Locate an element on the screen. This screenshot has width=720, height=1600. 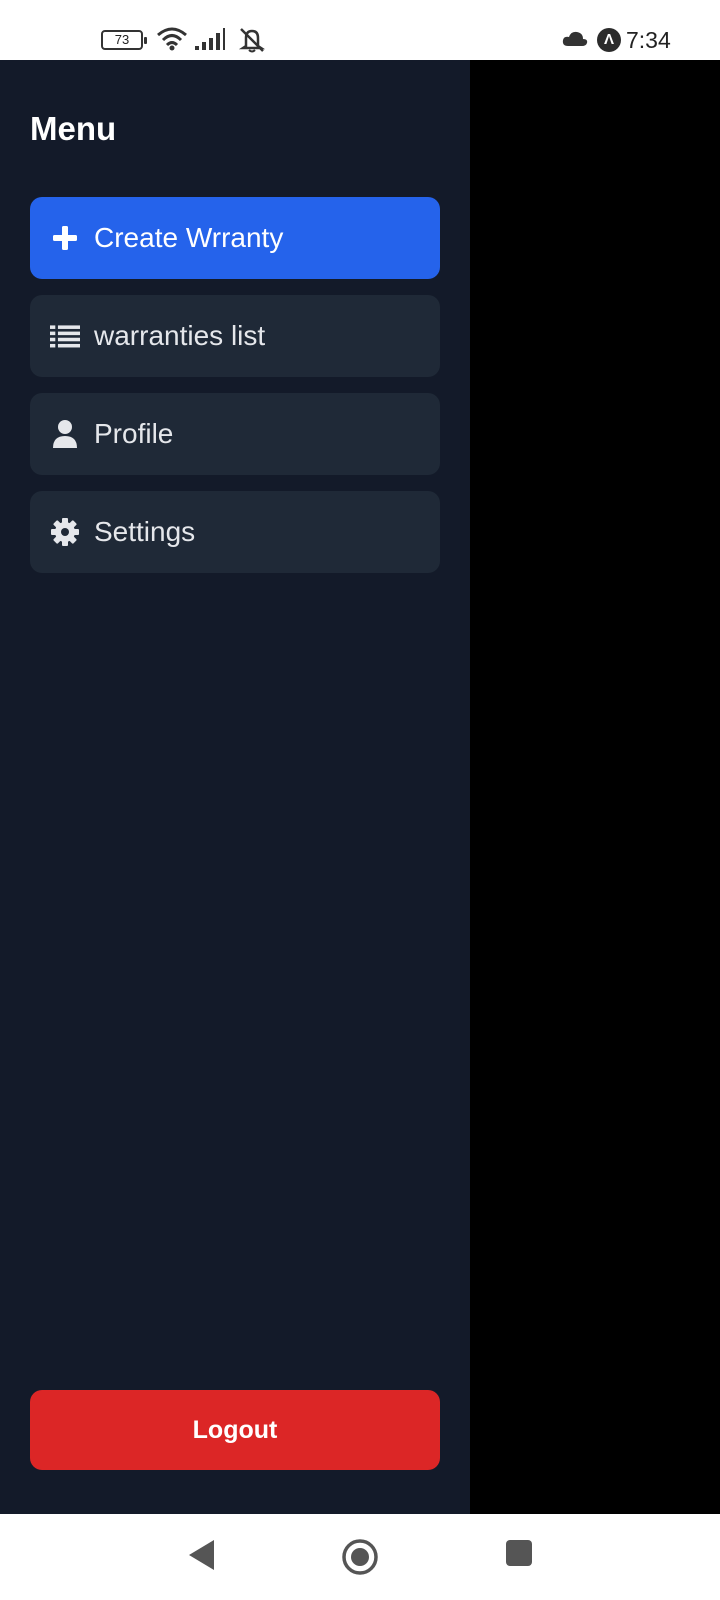
menu-item-create-warranty: Create Wrranty is located at coordinates (235, 238).